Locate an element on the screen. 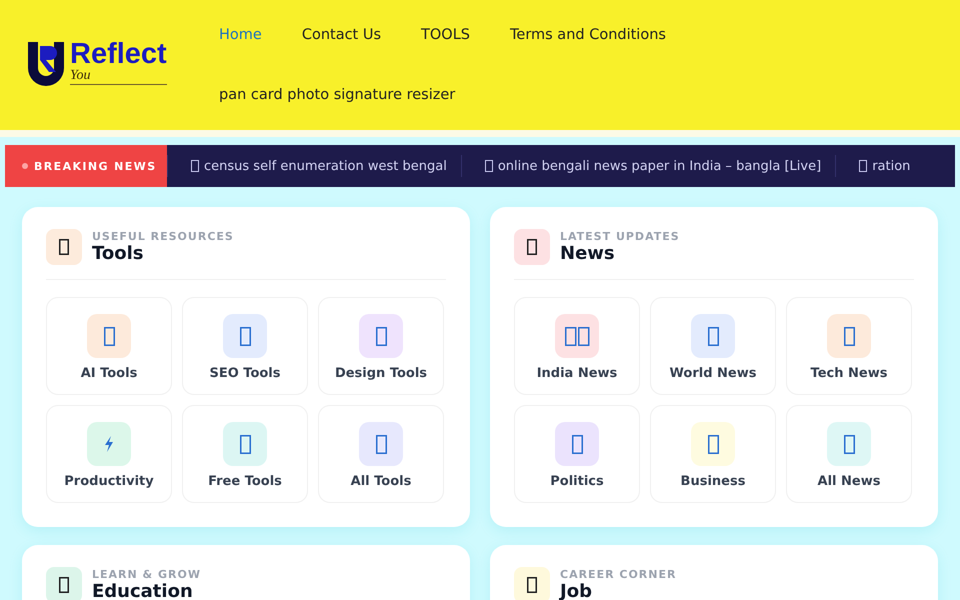  category-tile: AI Tools is located at coordinates (109, 346).